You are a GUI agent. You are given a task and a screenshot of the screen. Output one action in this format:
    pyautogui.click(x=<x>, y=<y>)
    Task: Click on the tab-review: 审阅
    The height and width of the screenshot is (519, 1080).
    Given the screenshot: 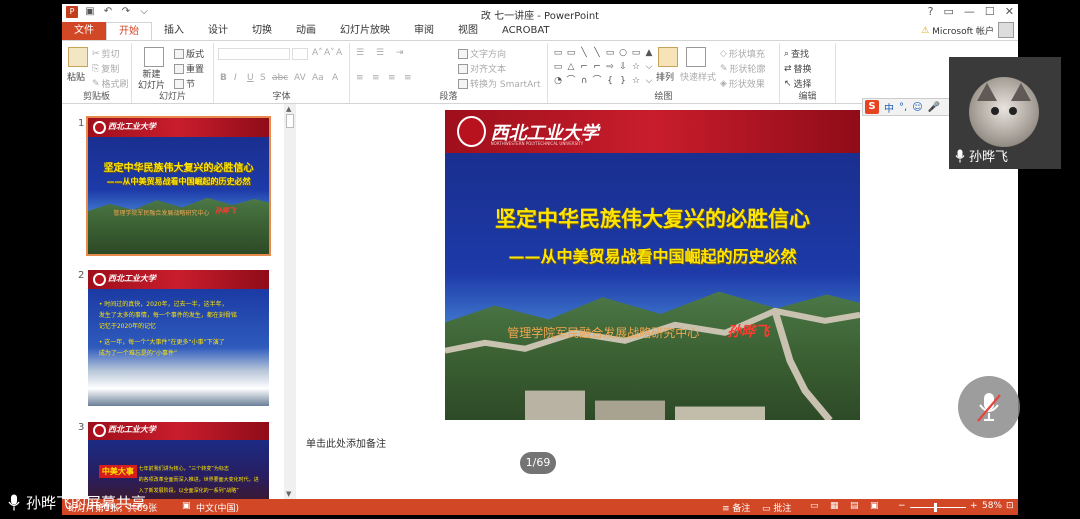 What is the action you would take?
    pyautogui.click(x=424, y=31)
    